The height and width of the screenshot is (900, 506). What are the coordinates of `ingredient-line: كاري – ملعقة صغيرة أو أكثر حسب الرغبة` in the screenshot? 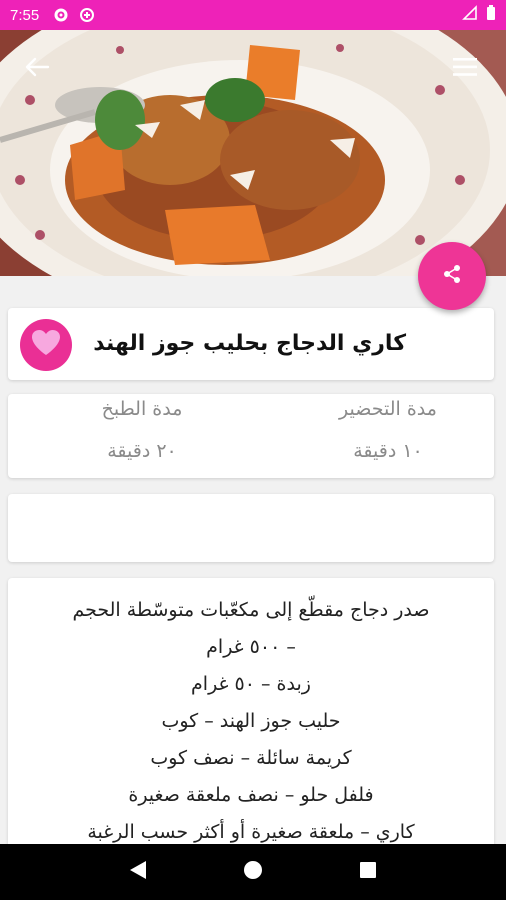 It's located at (251, 832).